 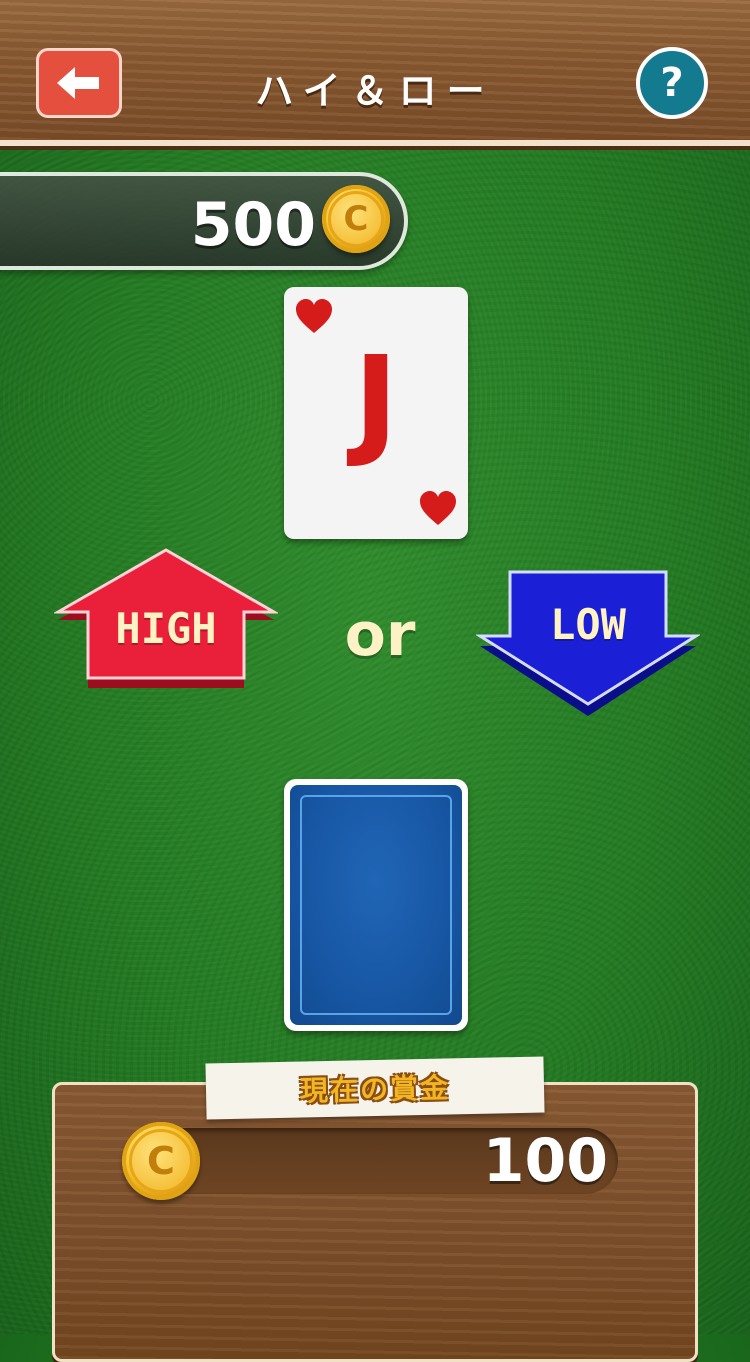 I want to click on card-back-pattern, so click(x=376, y=905).